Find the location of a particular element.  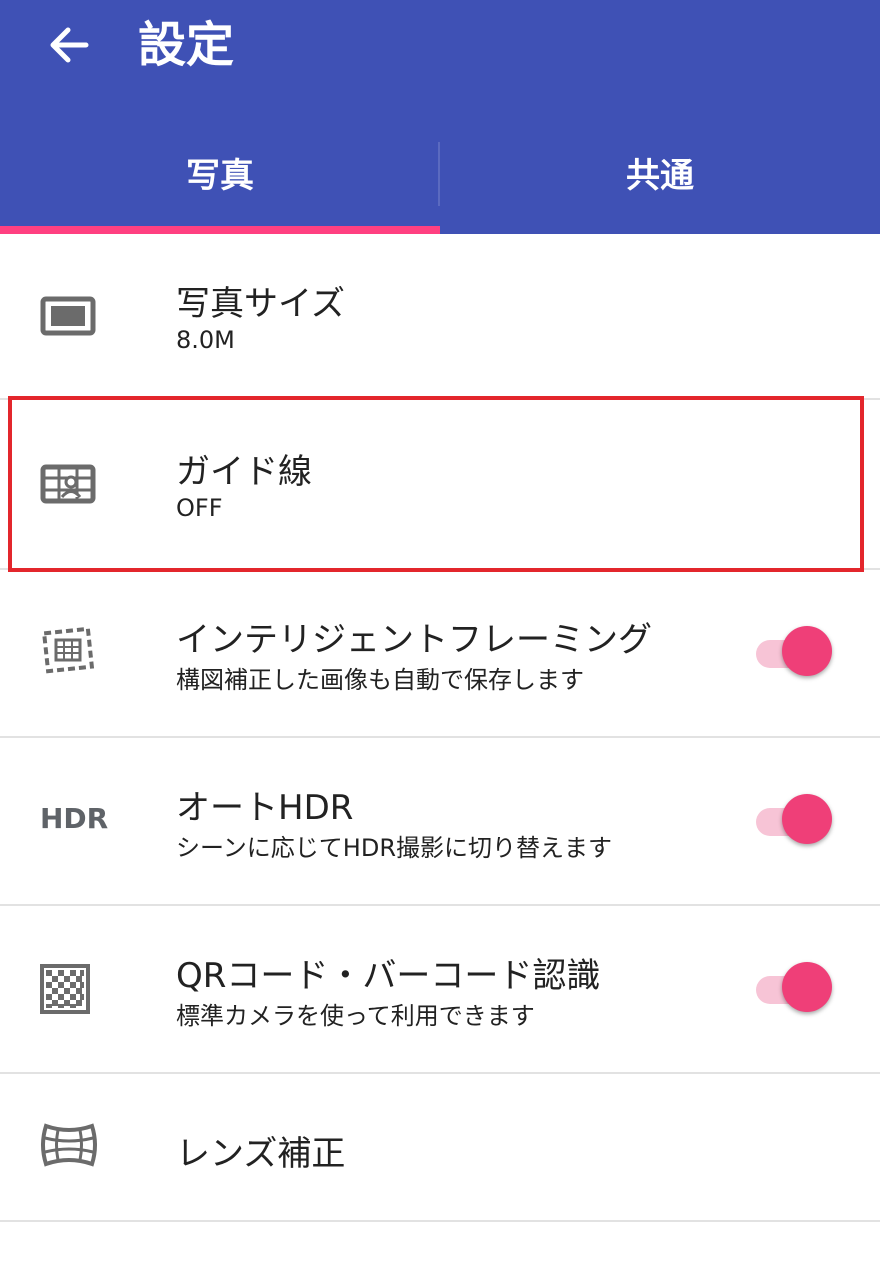

hdr-icon: HDR is located at coordinates (74, 818).